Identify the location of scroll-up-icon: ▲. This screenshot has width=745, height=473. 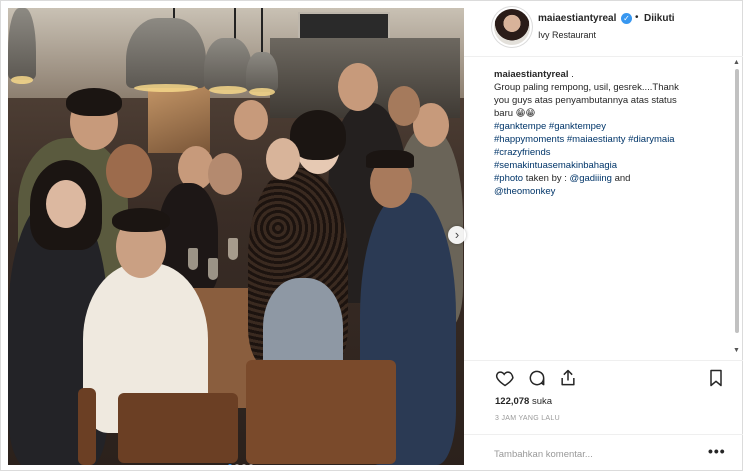
(736, 62).